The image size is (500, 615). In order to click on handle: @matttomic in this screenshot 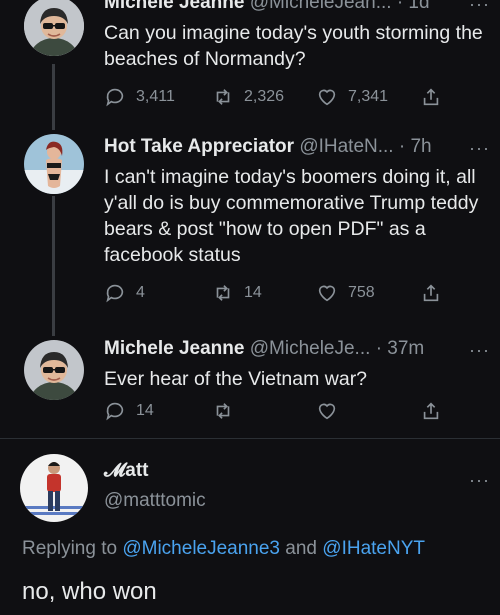, I will do `click(155, 500)`.